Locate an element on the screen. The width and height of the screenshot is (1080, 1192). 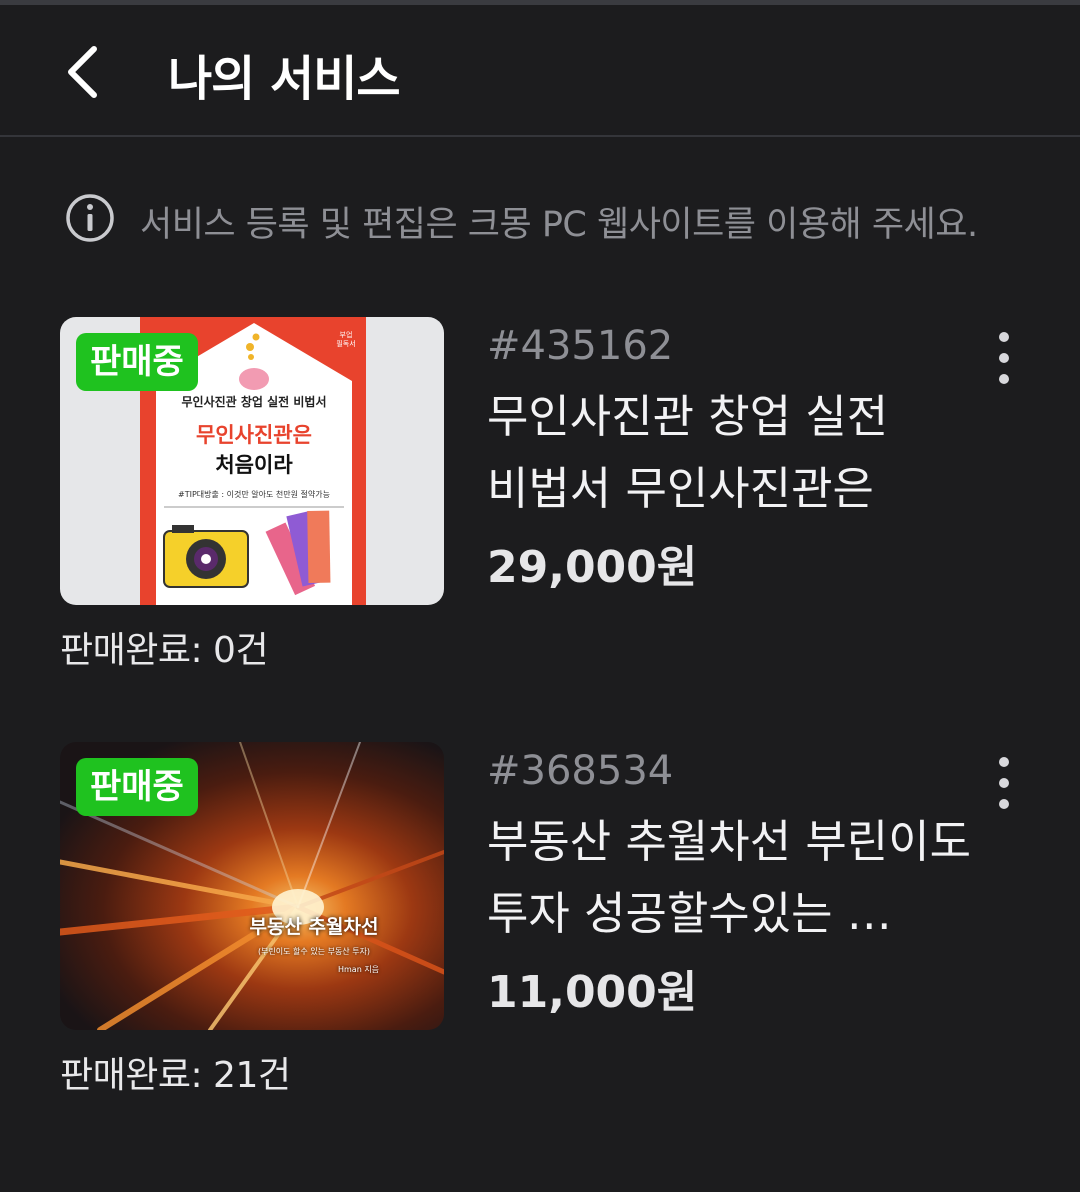
notice-banner: 서비스 등록 및 편집은 크몽 PC 웹사이트를 이용해 주세요. is located at coordinates (564, 217).